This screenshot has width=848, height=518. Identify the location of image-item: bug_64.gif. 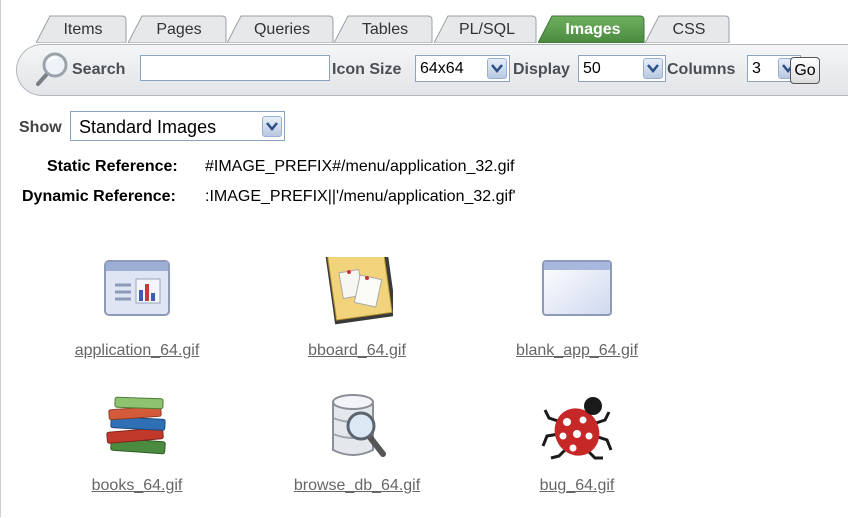
(577, 452).